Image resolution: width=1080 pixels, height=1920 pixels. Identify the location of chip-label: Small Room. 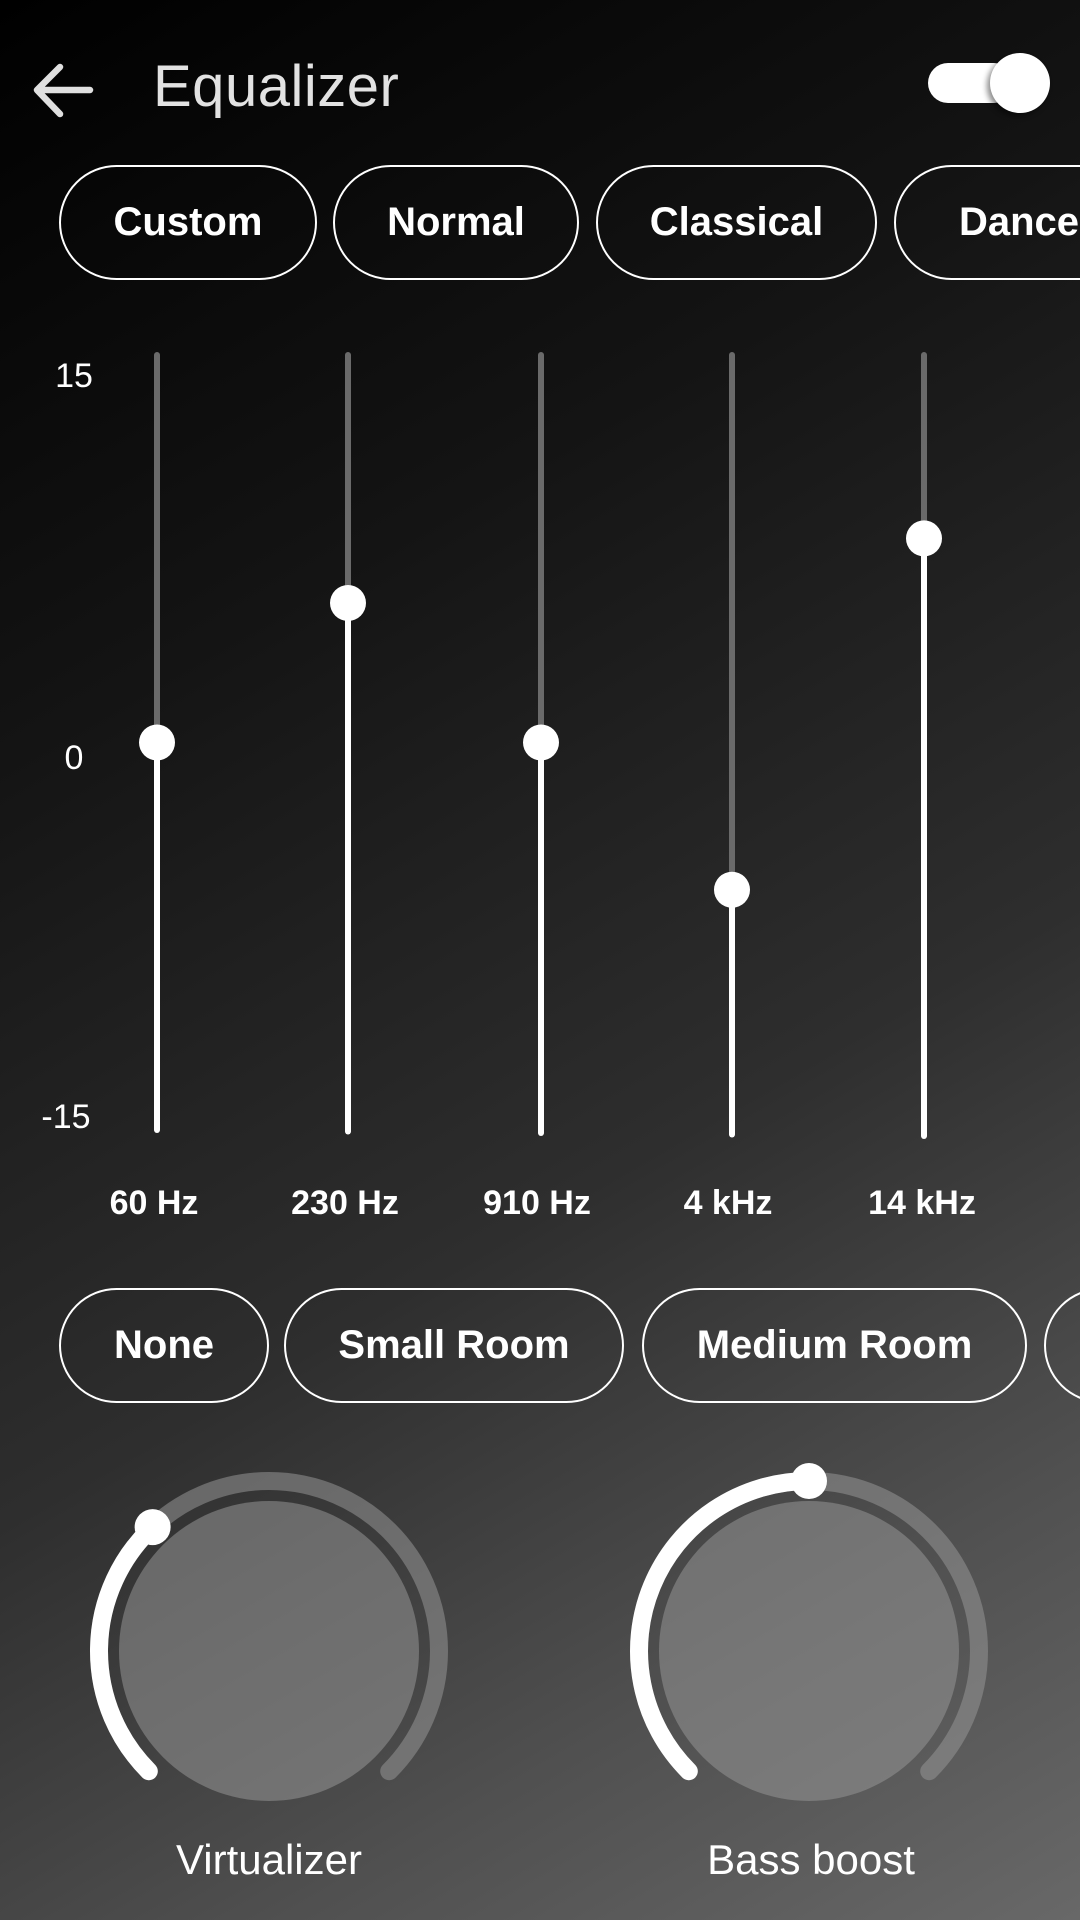
(454, 1345).